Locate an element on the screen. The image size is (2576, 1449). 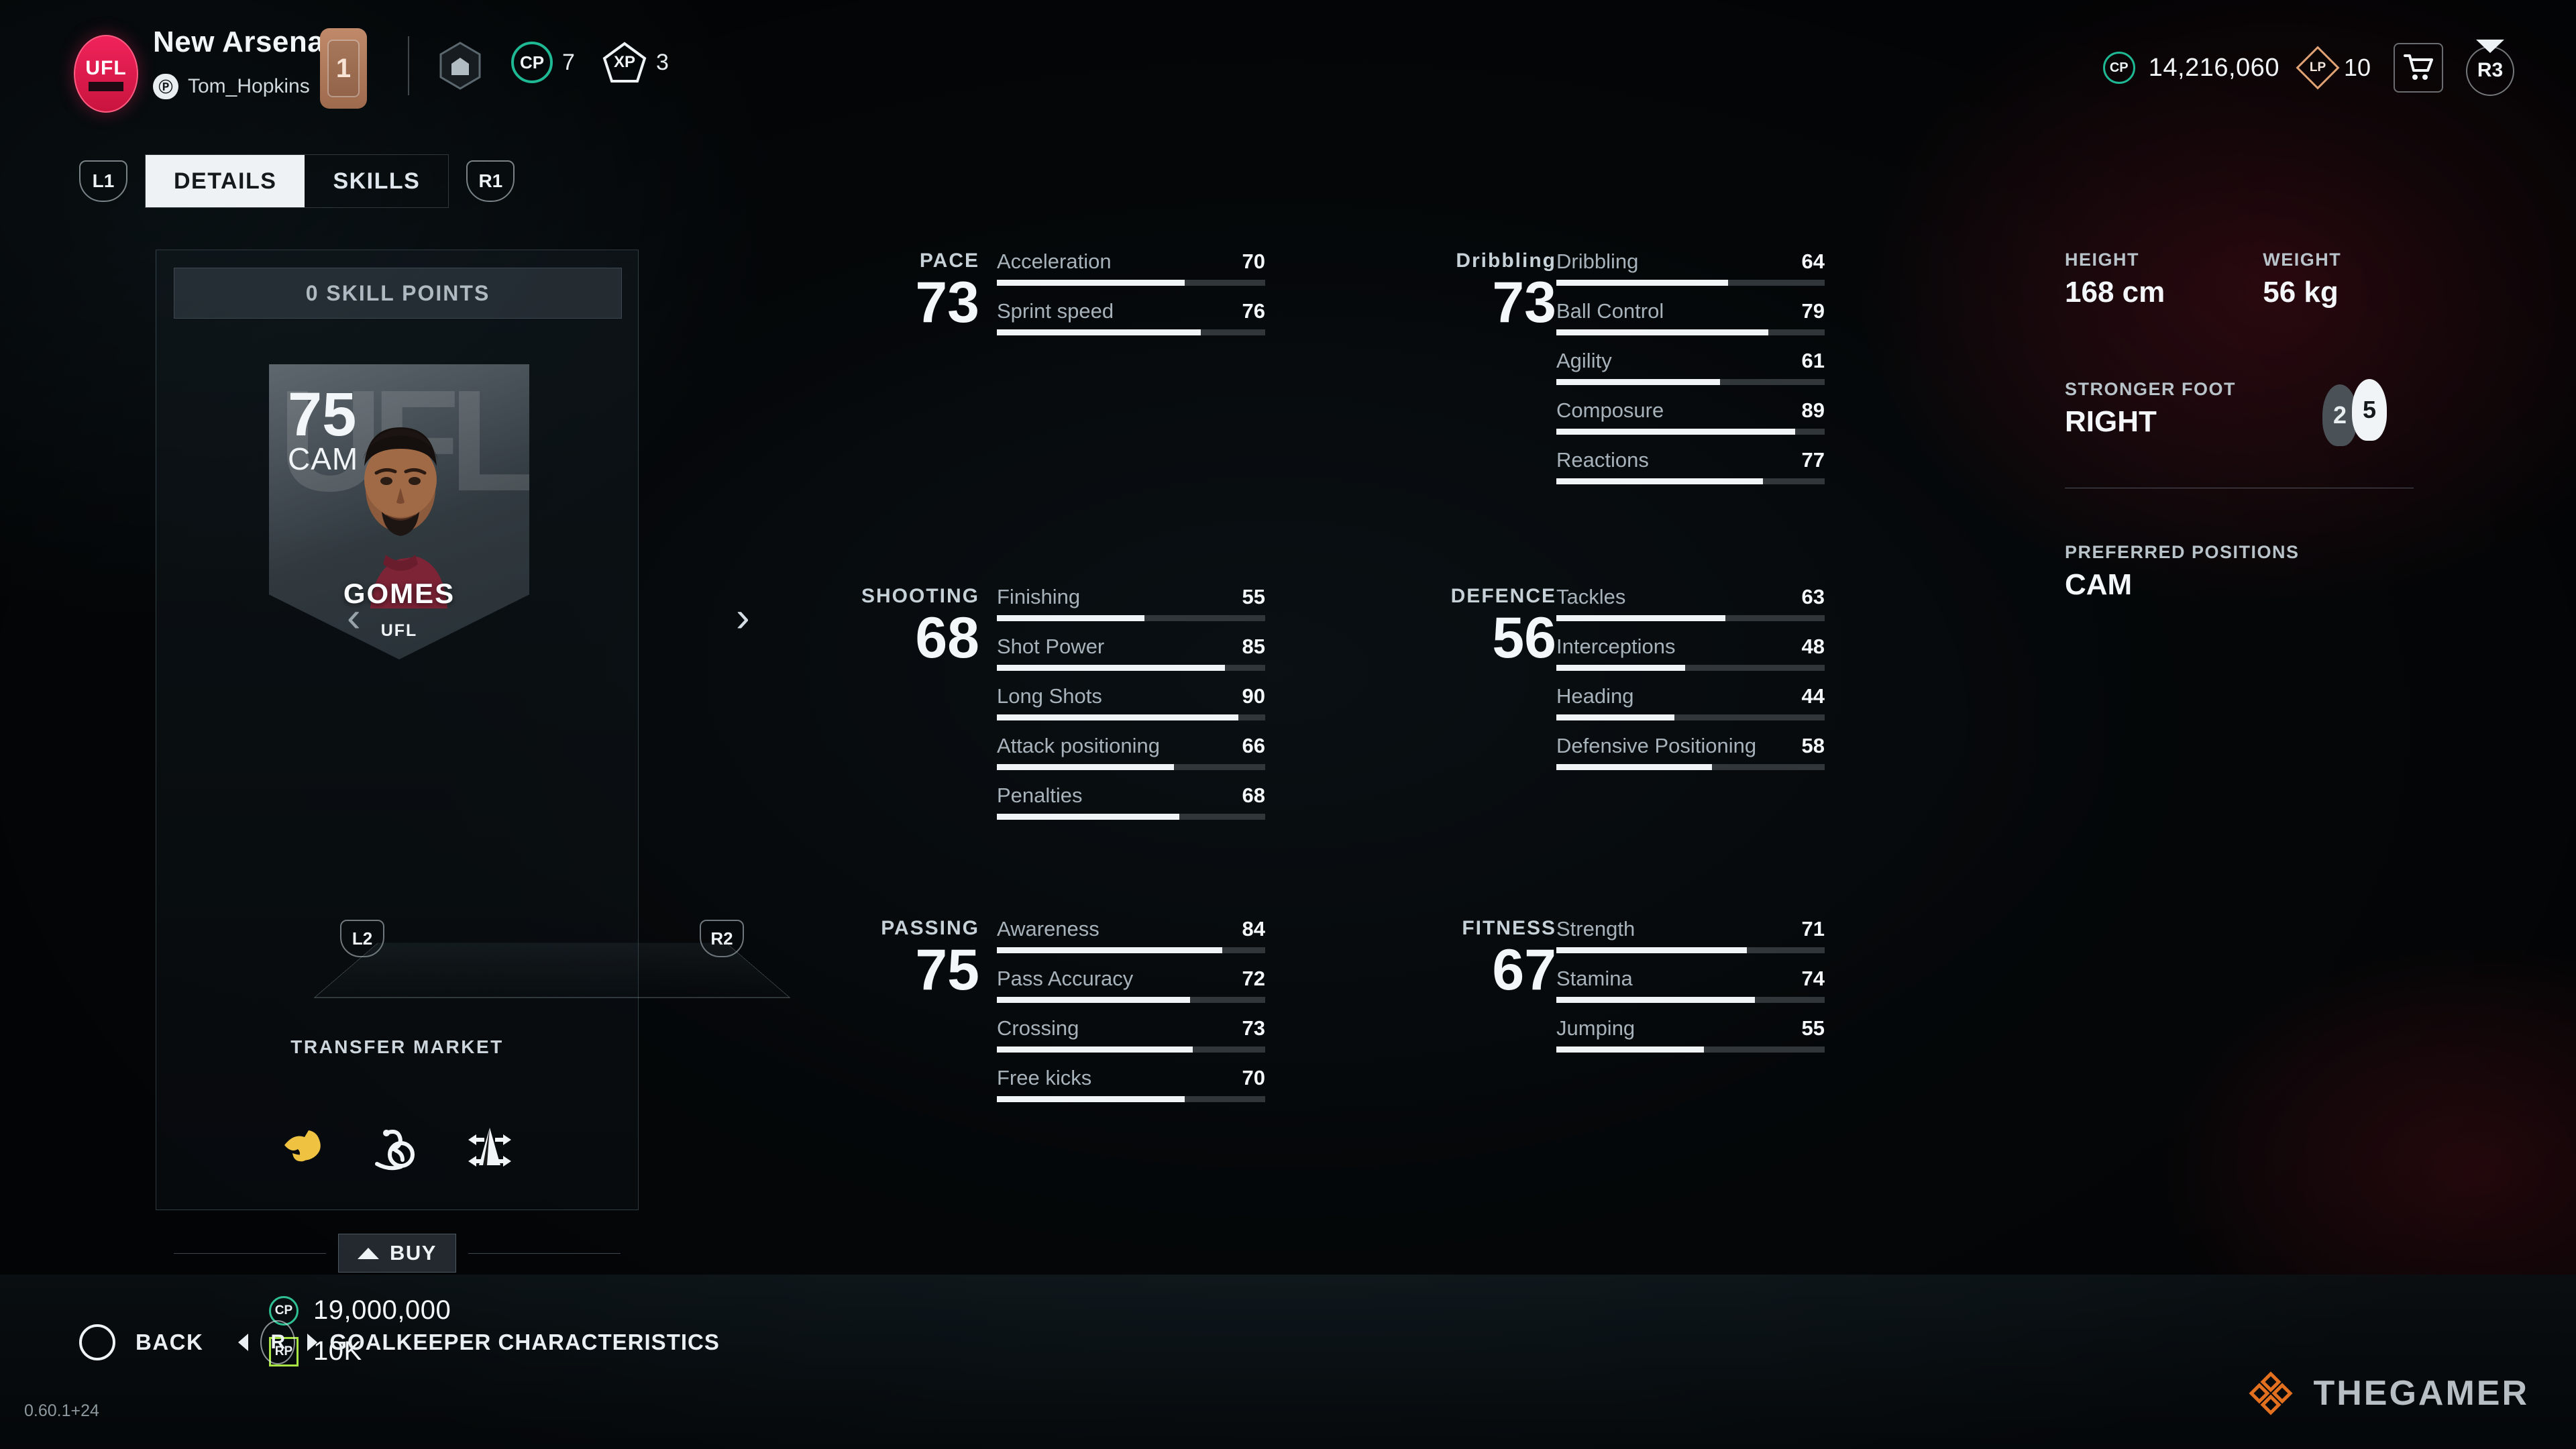
bottom-action-bar: BACK R GOALKEEPER CHARACTERISTICS is located at coordinates (399, 1342).